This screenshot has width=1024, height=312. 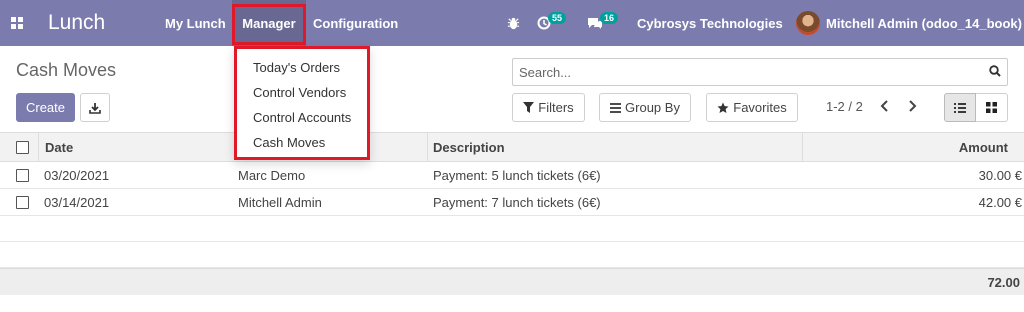 What do you see at coordinates (45, 107) in the screenshot?
I see `create-button: Create` at bounding box center [45, 107].